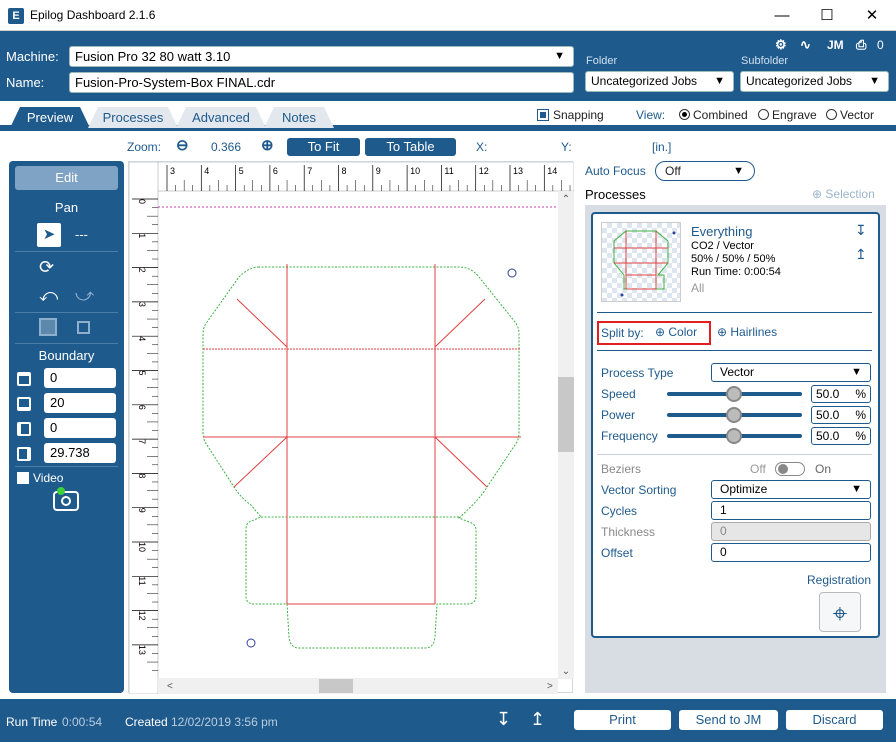 This screenshot has height=742, width=896. I want to click on view-engrave-option: Engrave, so click(787, 115).